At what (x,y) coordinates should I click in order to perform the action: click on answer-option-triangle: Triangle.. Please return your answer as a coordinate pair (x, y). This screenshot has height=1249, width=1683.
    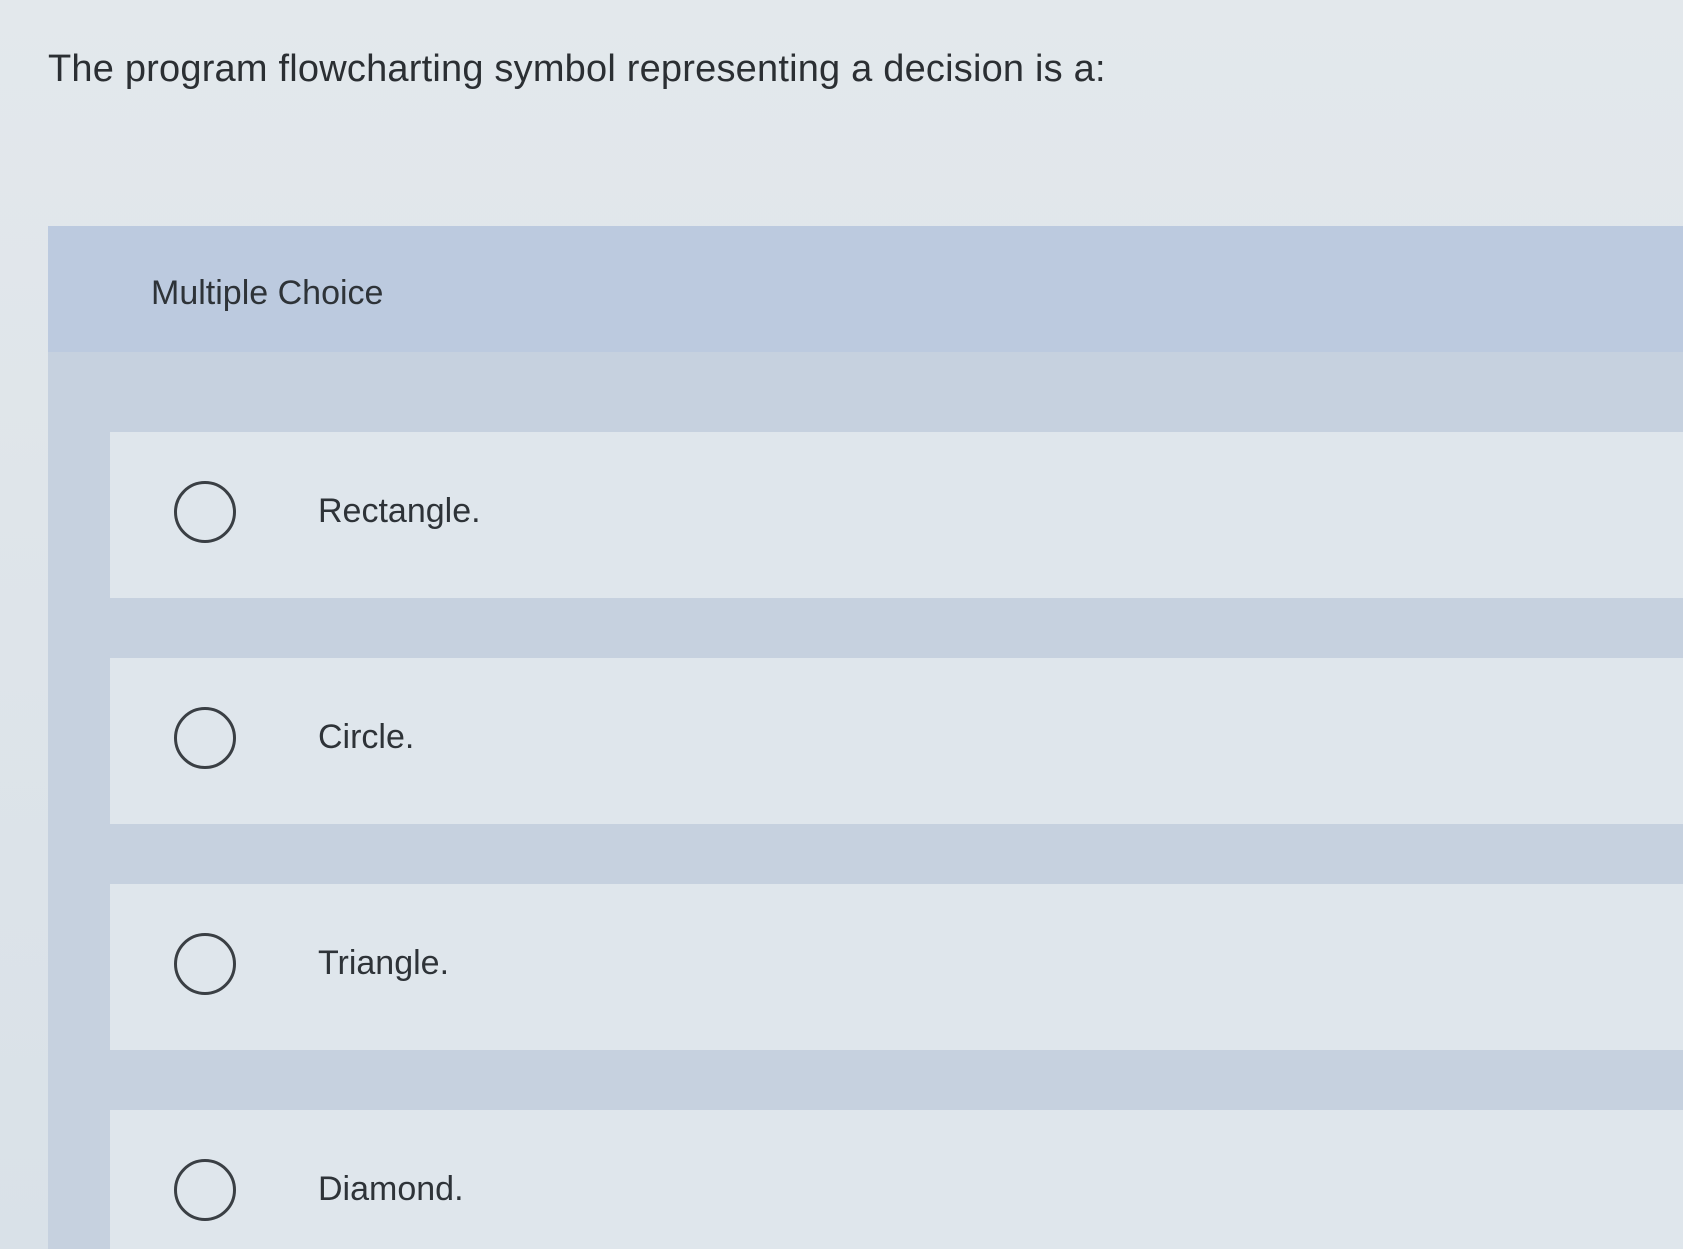
    Looking at the image, I should click on (896, 967).